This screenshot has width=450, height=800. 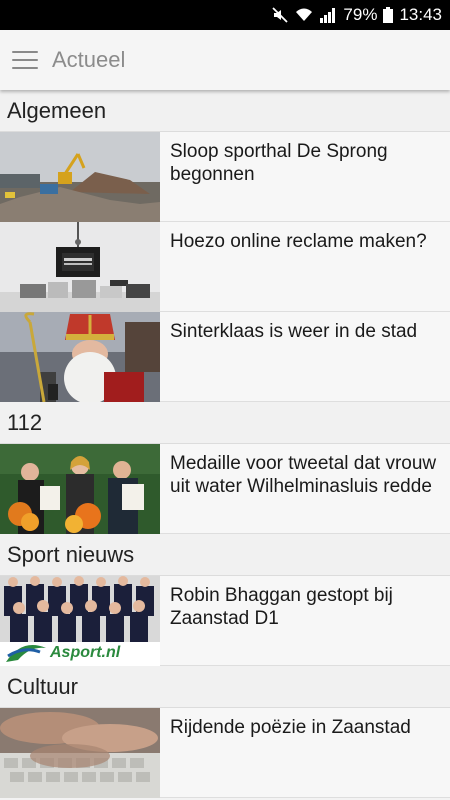 I want to click on article-item: Rijdende poëzie in Zaanstad, so click(x=225, y=753).